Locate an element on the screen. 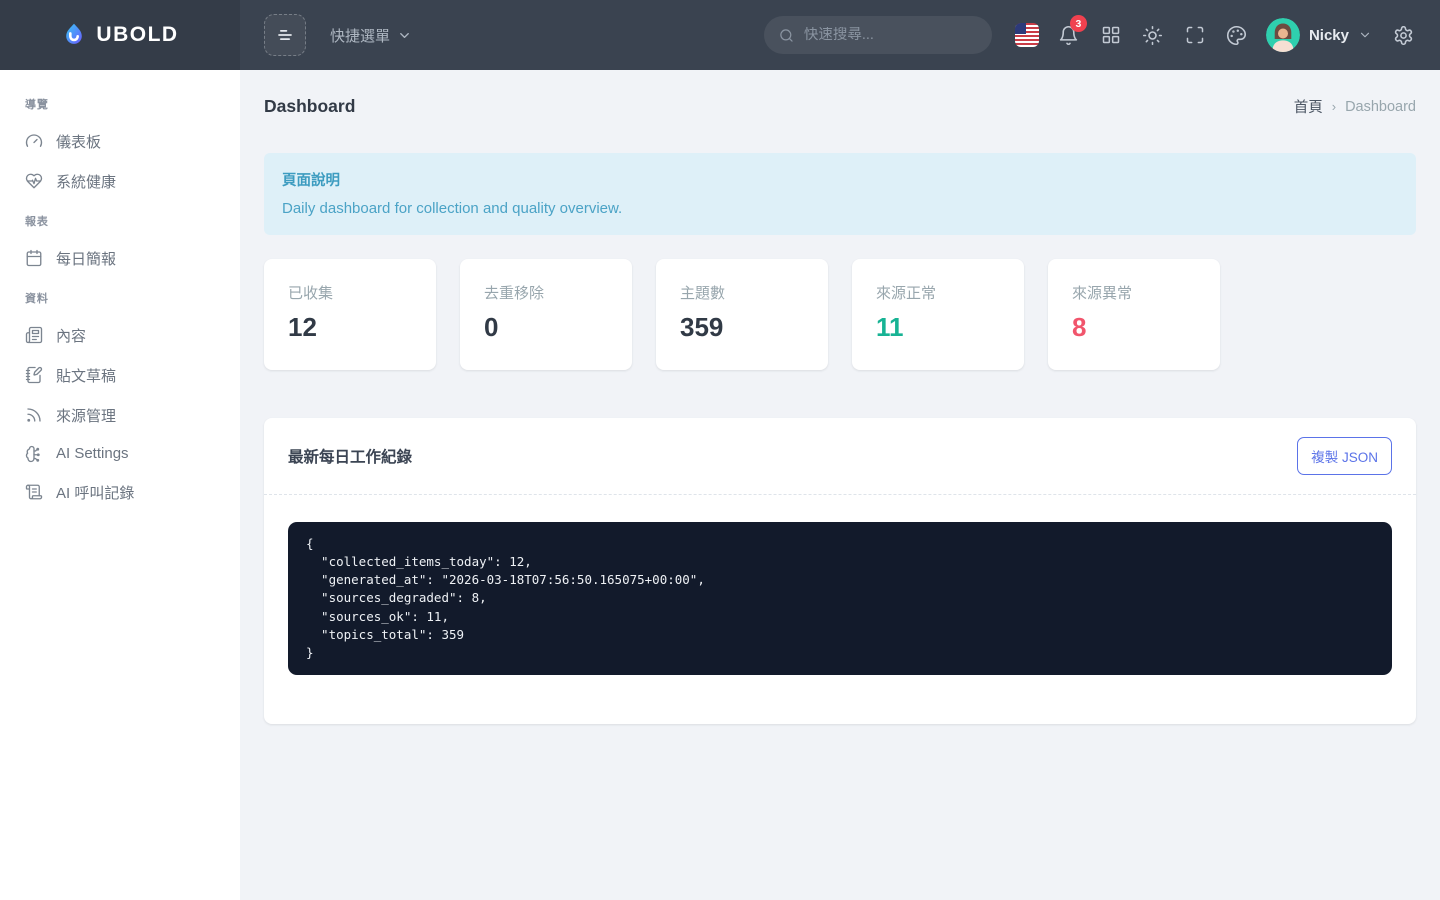 This screenshot has width=1440, height=900. settings-button is located at coordinates (1403, 35).